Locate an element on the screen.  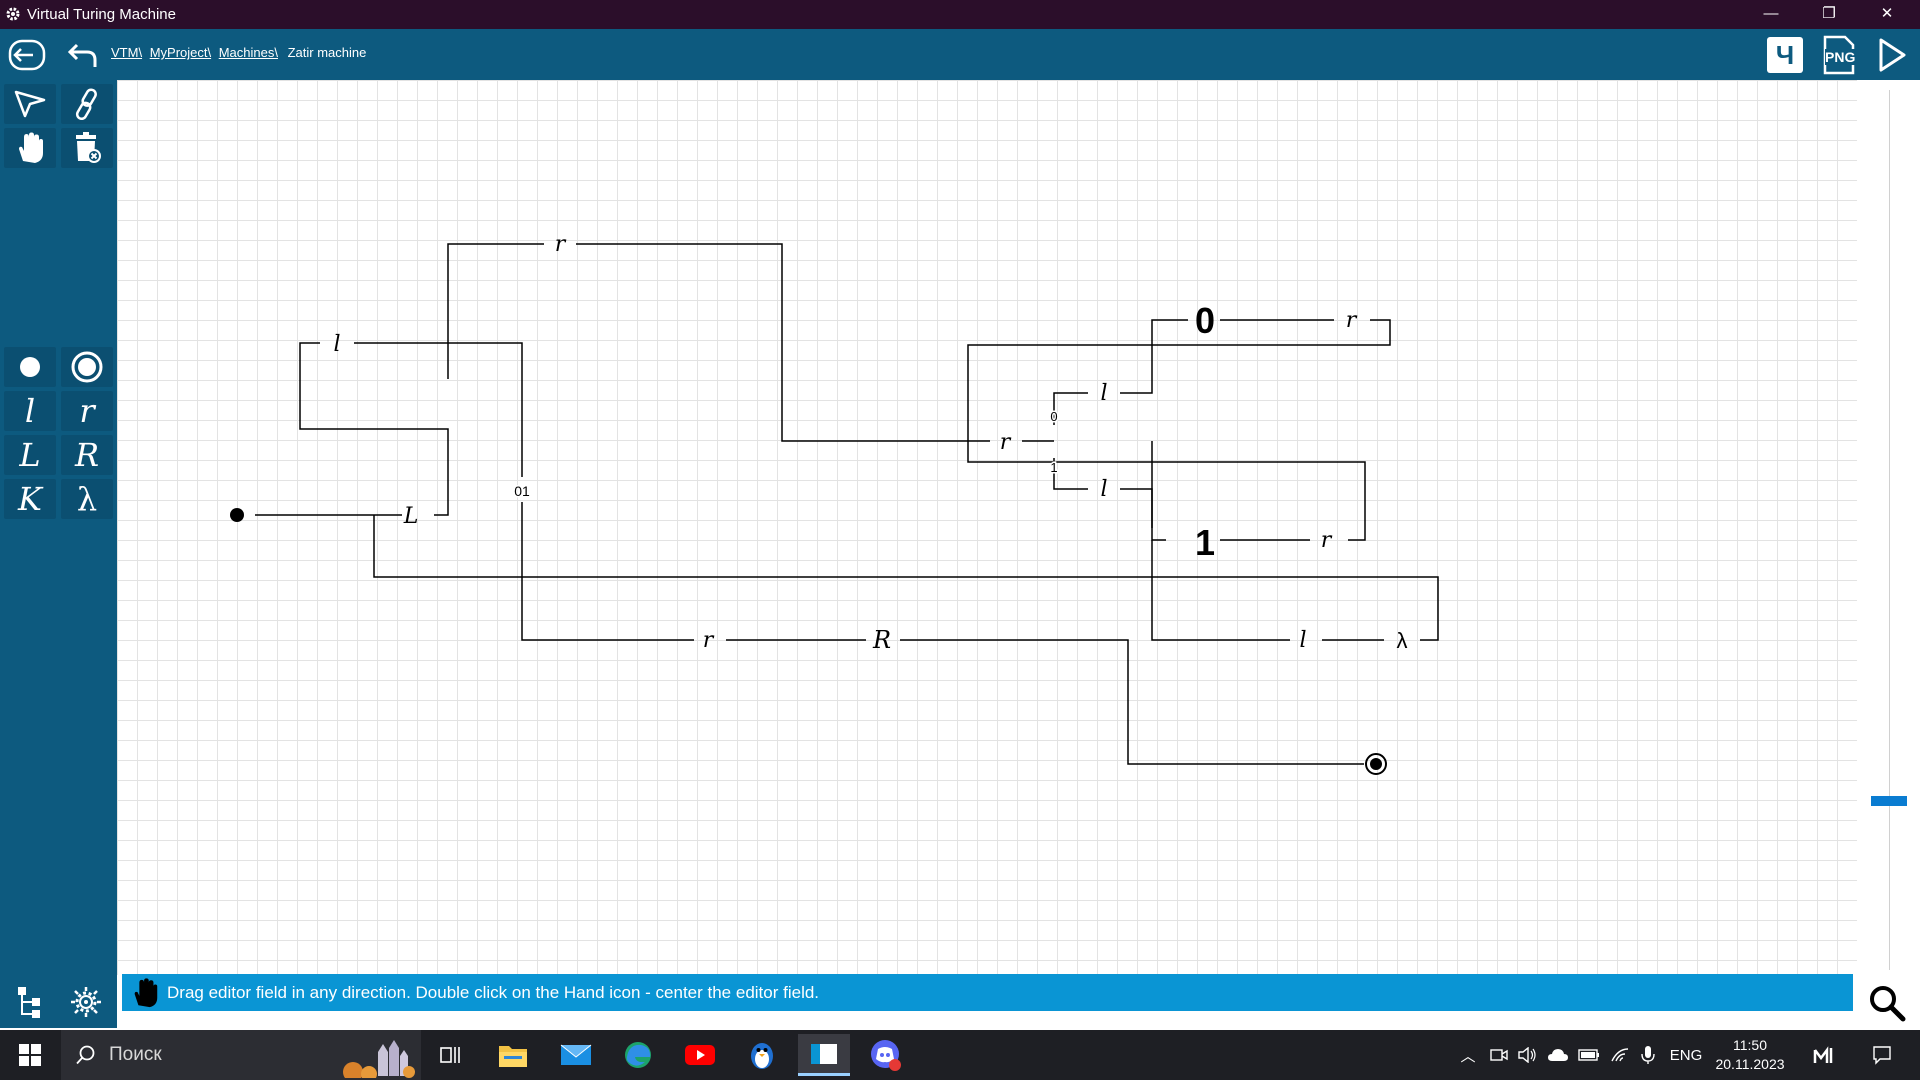
node-n_r_mid: r is located at coordinates (1006, 442).